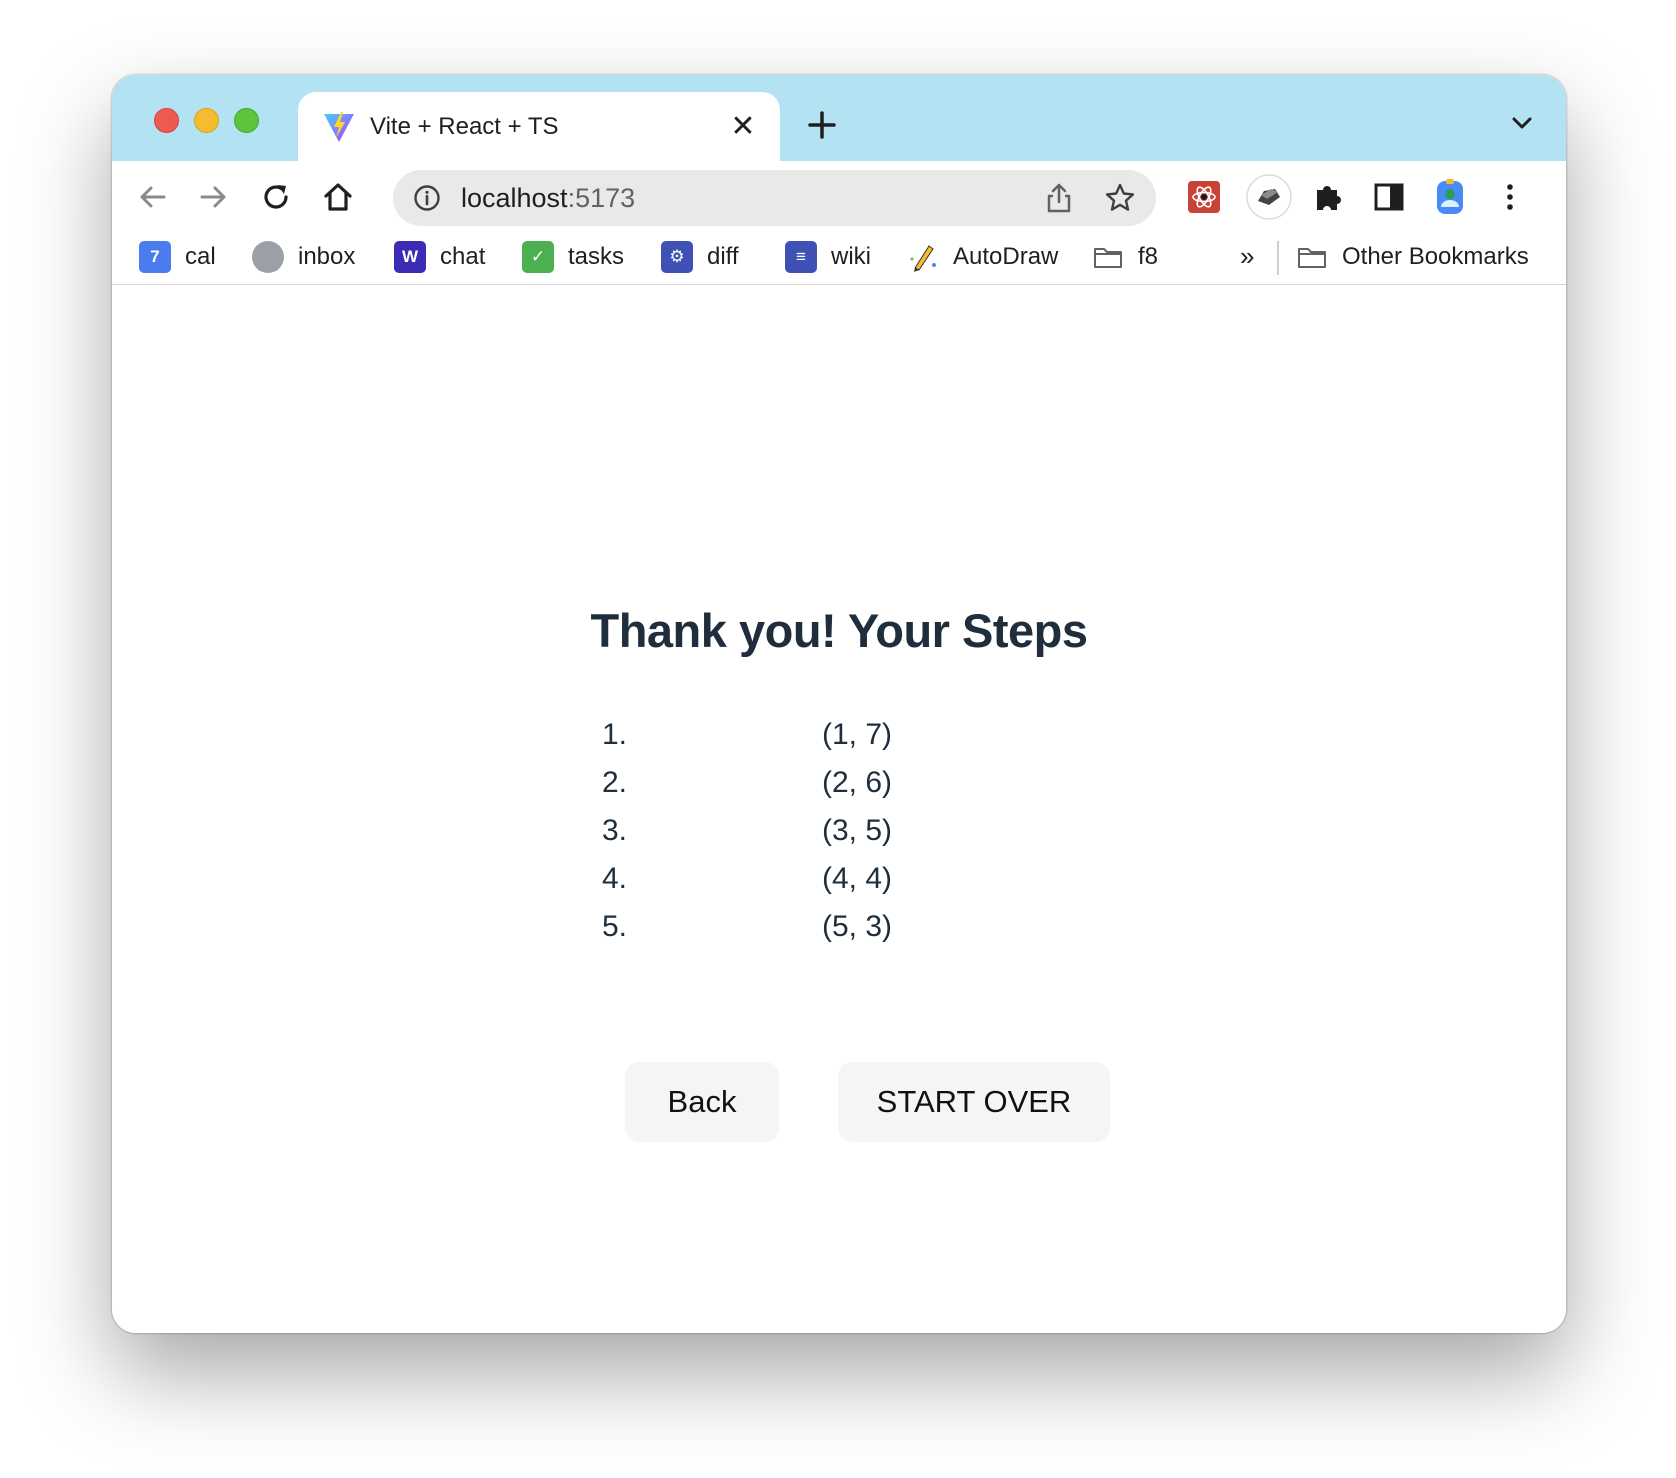 Image resolution: width=1676 pixels, height=1478 pixels. I want to click on bookmark-autodraw: AutoDraw, so click(982, 257).